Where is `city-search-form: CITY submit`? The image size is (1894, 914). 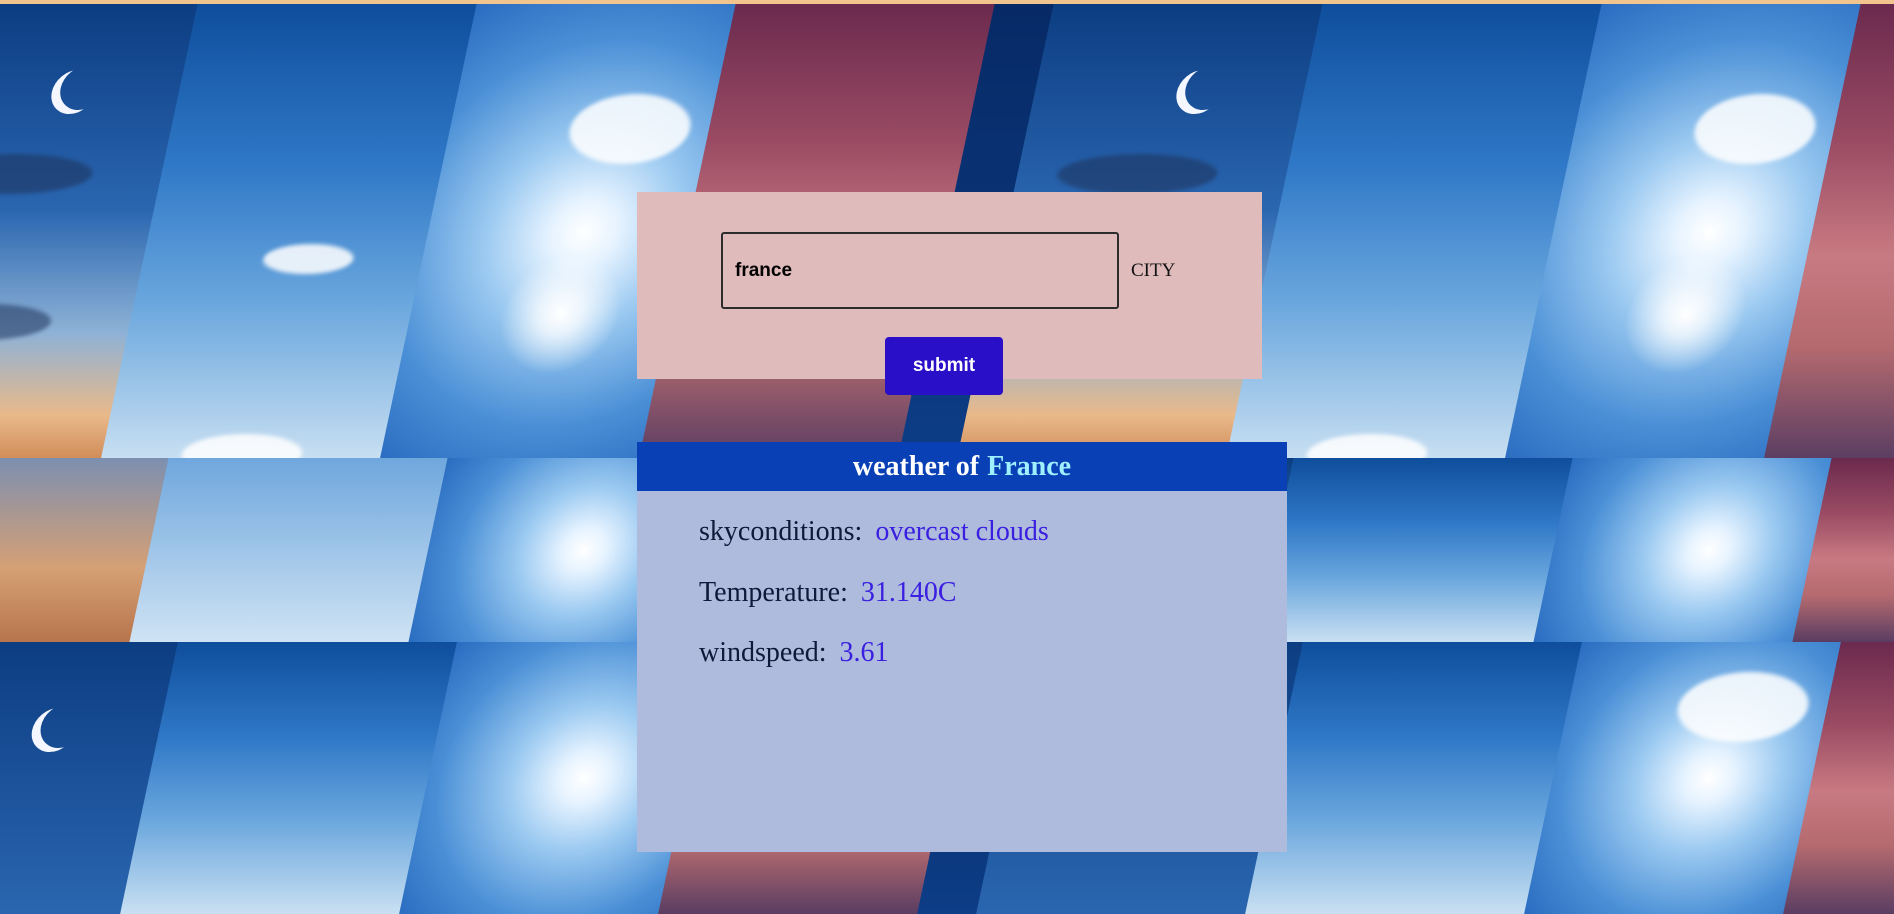
city-search-form: CITY submit is located at coordinates (949, 293).